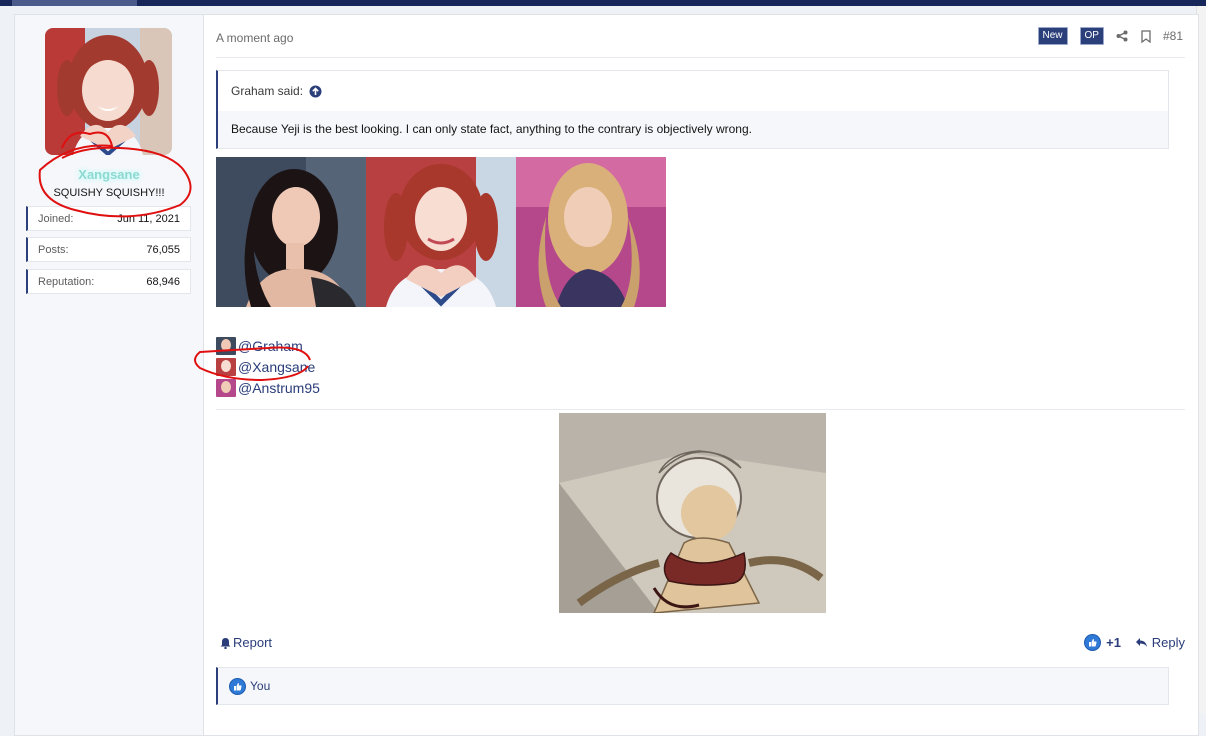 The height and width of the screenshot is (736, 1206). What do you see at coordinates (1052, 36) in the screenshot?
I see `new-badge: New` at bounding box center [1052, 36].